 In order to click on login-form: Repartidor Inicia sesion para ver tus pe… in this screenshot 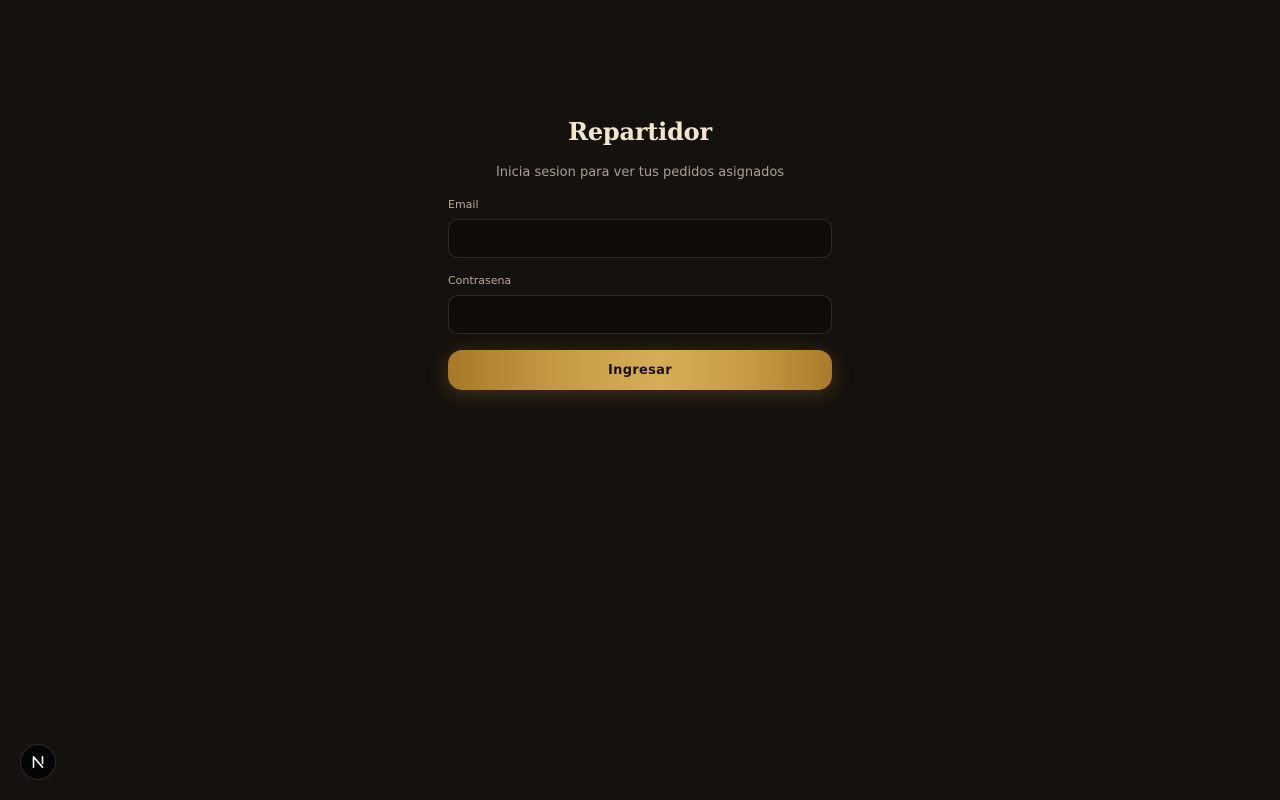, I will do `click(640, 251)`.